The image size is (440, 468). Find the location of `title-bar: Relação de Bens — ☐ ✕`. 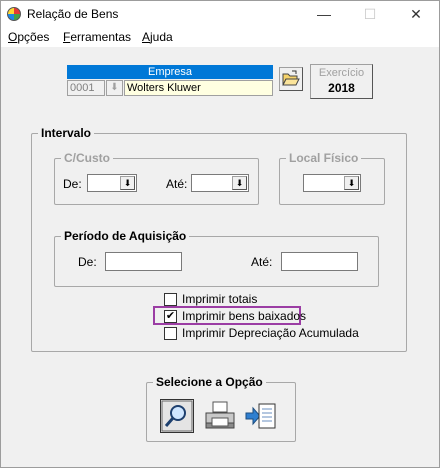

title-bar: Relação de Bens — ☐ ✕ is located at coordinates (220, 14).